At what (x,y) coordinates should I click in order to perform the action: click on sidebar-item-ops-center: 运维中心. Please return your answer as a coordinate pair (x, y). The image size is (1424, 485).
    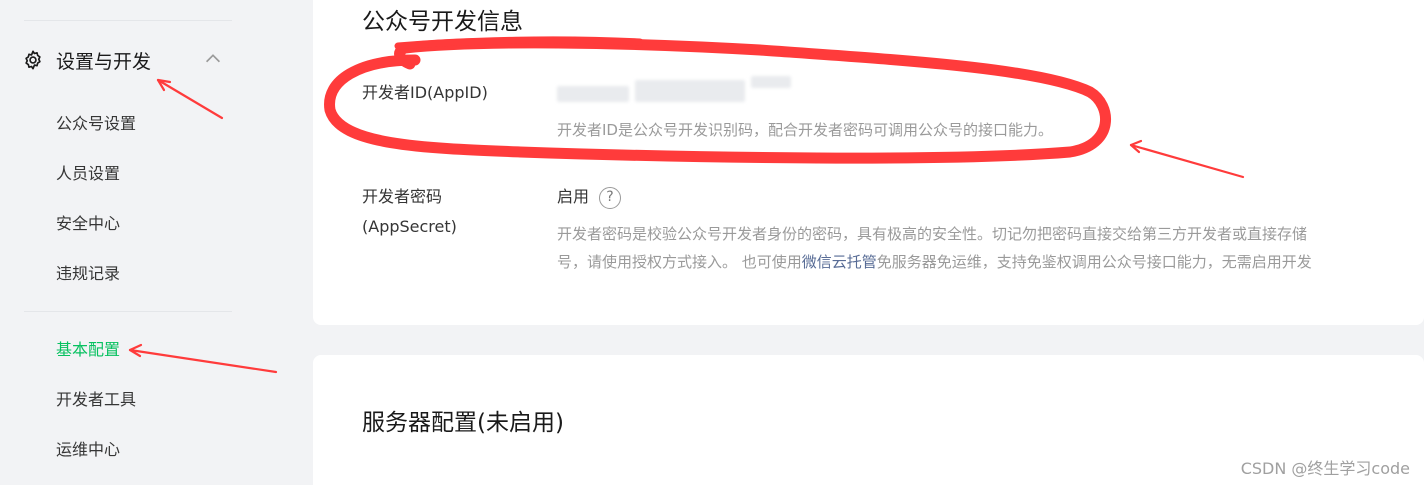
    Looking at the image, I should click on (88, 450).